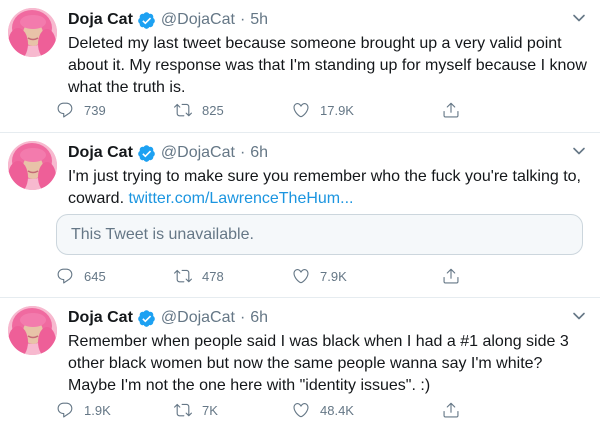  What do you see at coordinates (115, 410) in the screenshot?
I see `reply-button: 1.9K` at bounding box center [115, 410].